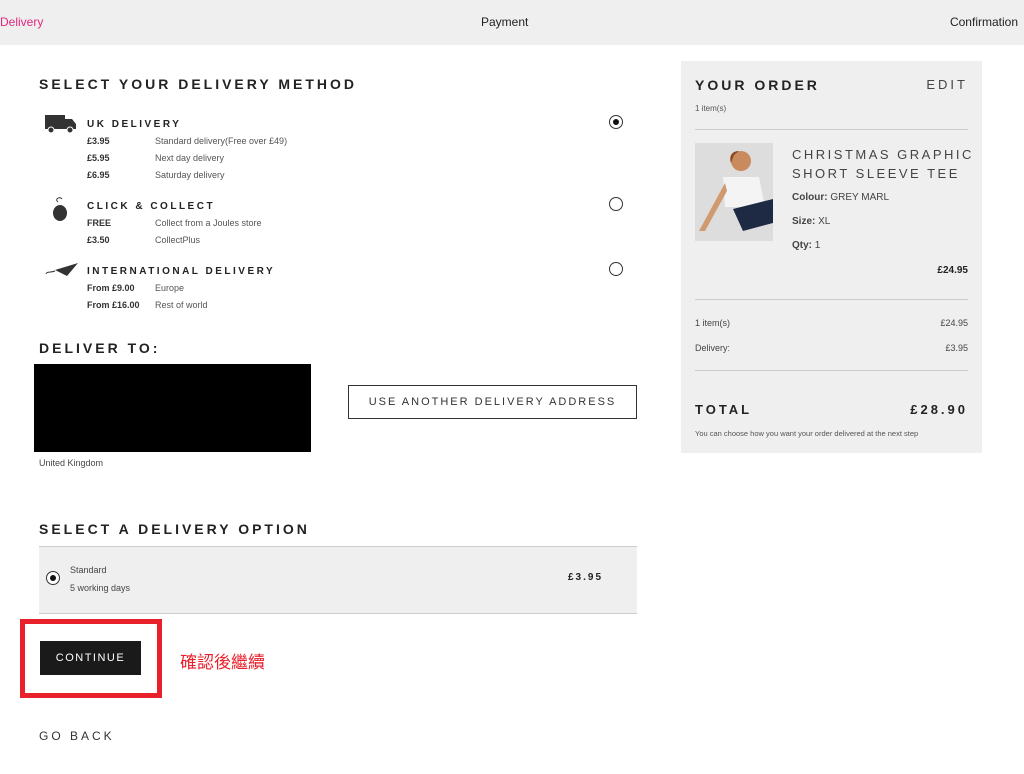  Describe the element at coordinates (616, 122) in the screenshot. I see `uk-delivery-radio` at that location.